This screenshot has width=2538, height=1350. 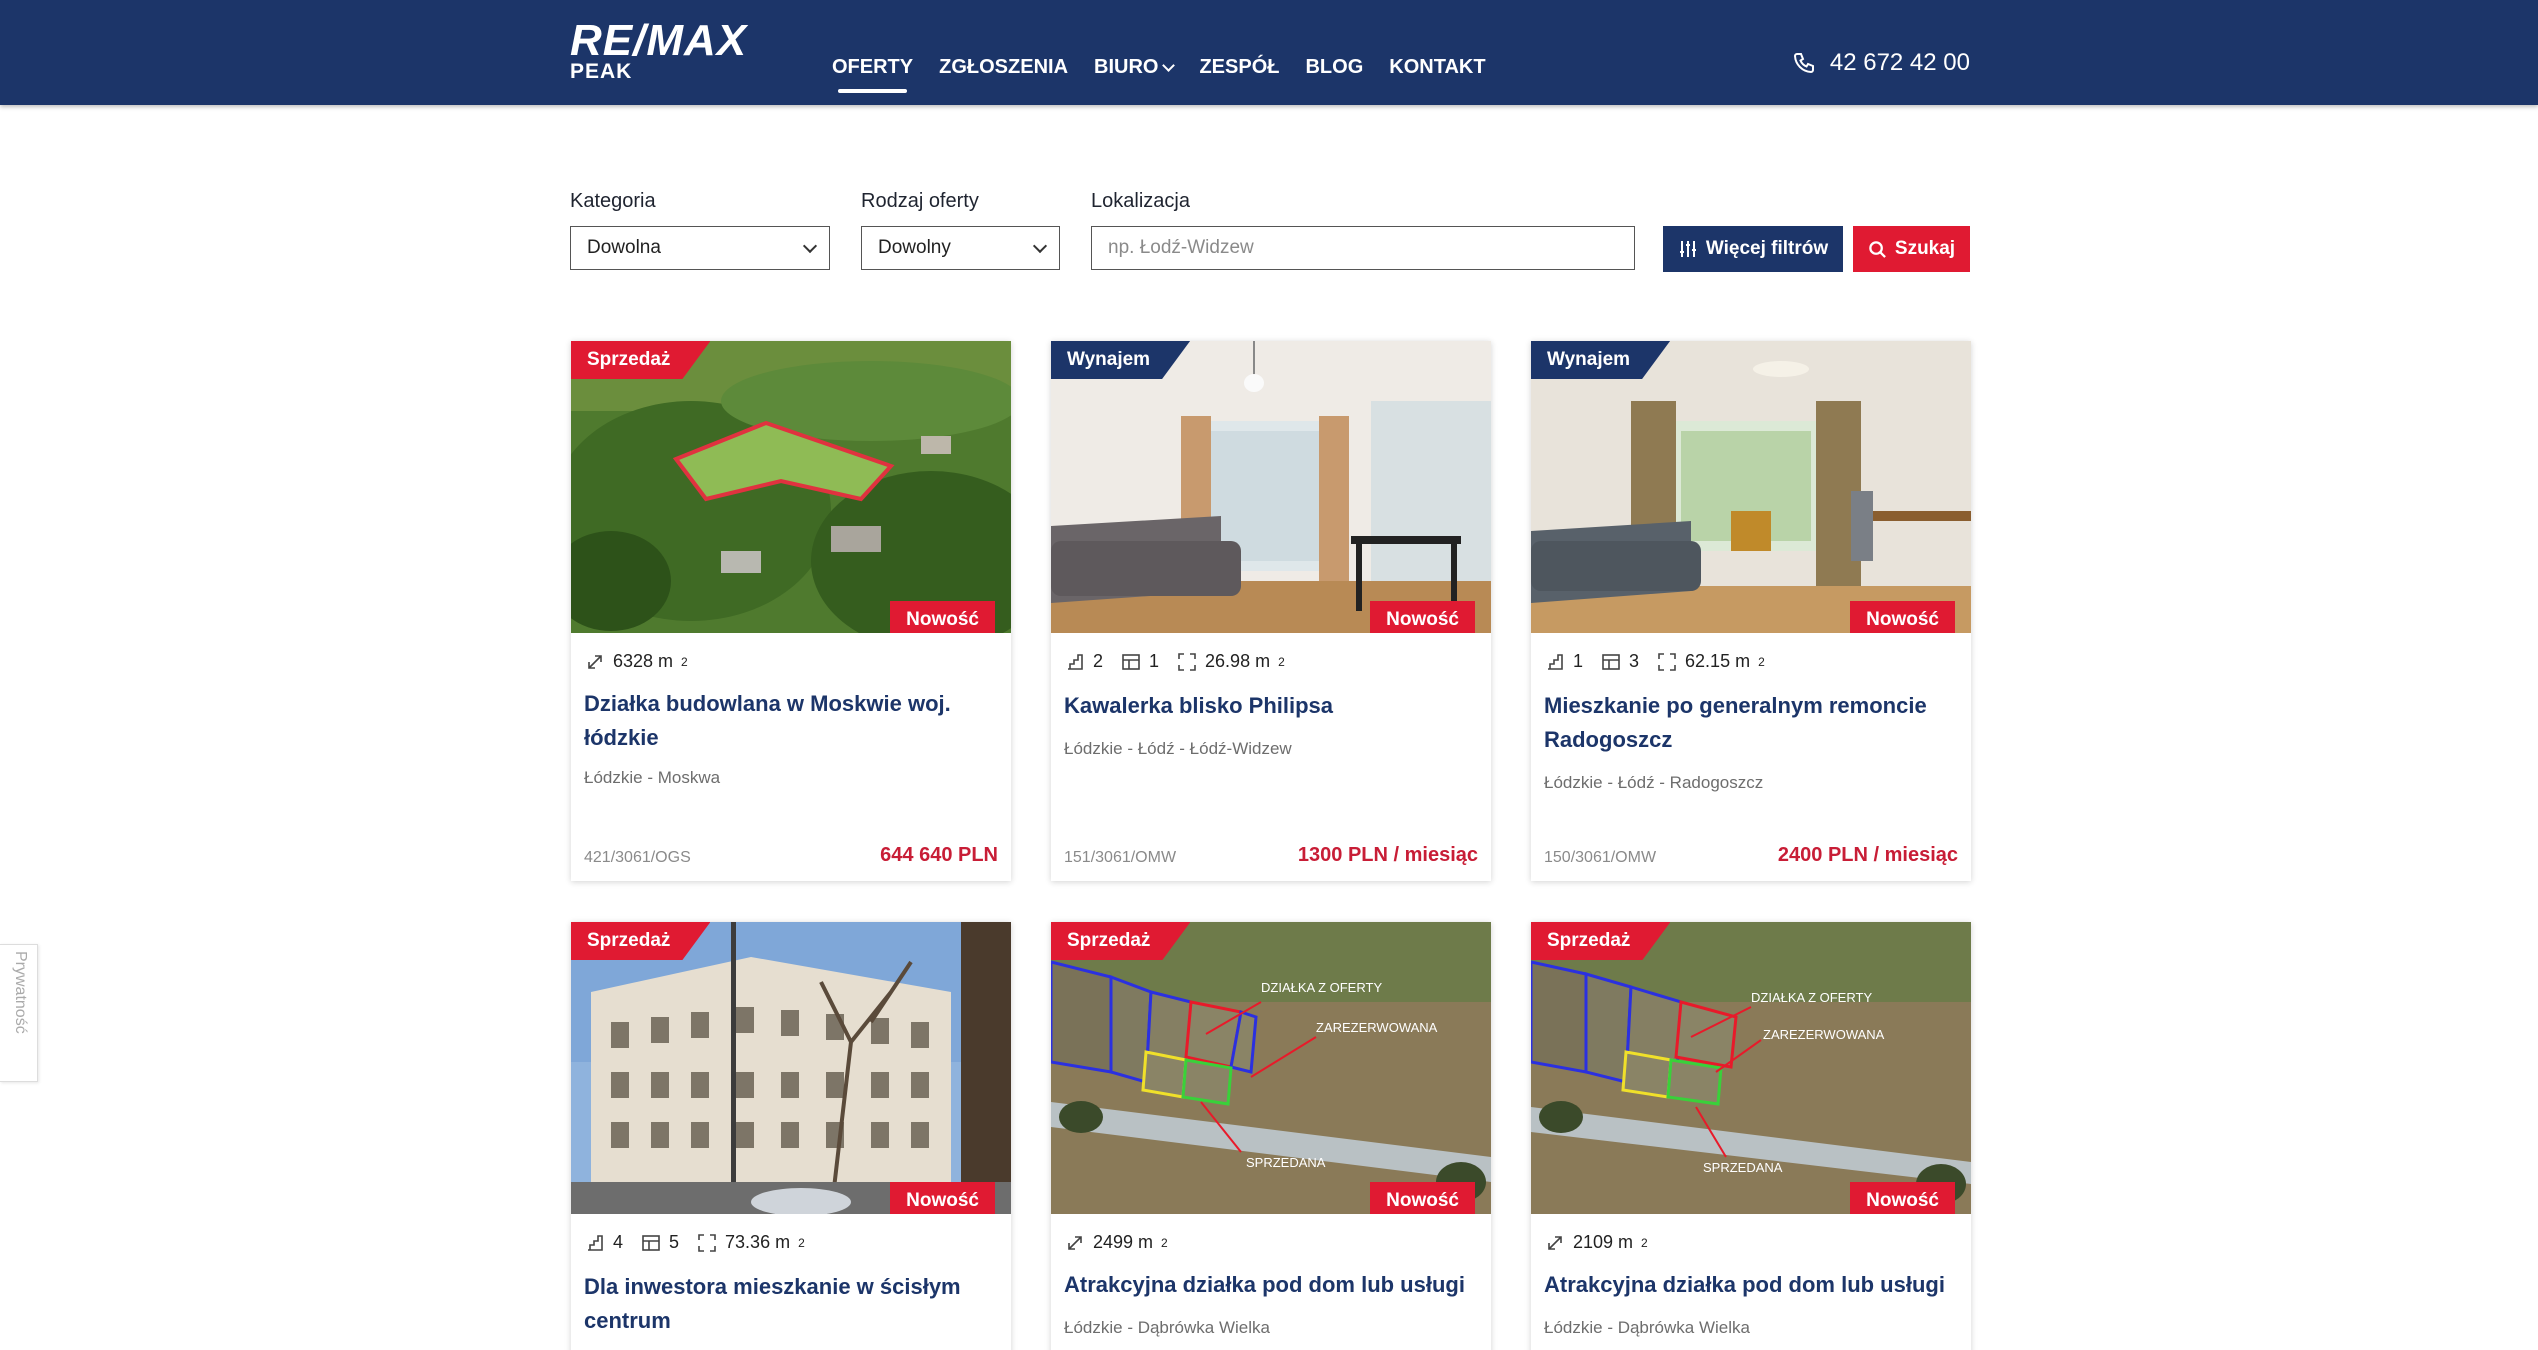 I want to click on listing-price: 2400 PLN / miesiąc, so click(x=1867, y=855).